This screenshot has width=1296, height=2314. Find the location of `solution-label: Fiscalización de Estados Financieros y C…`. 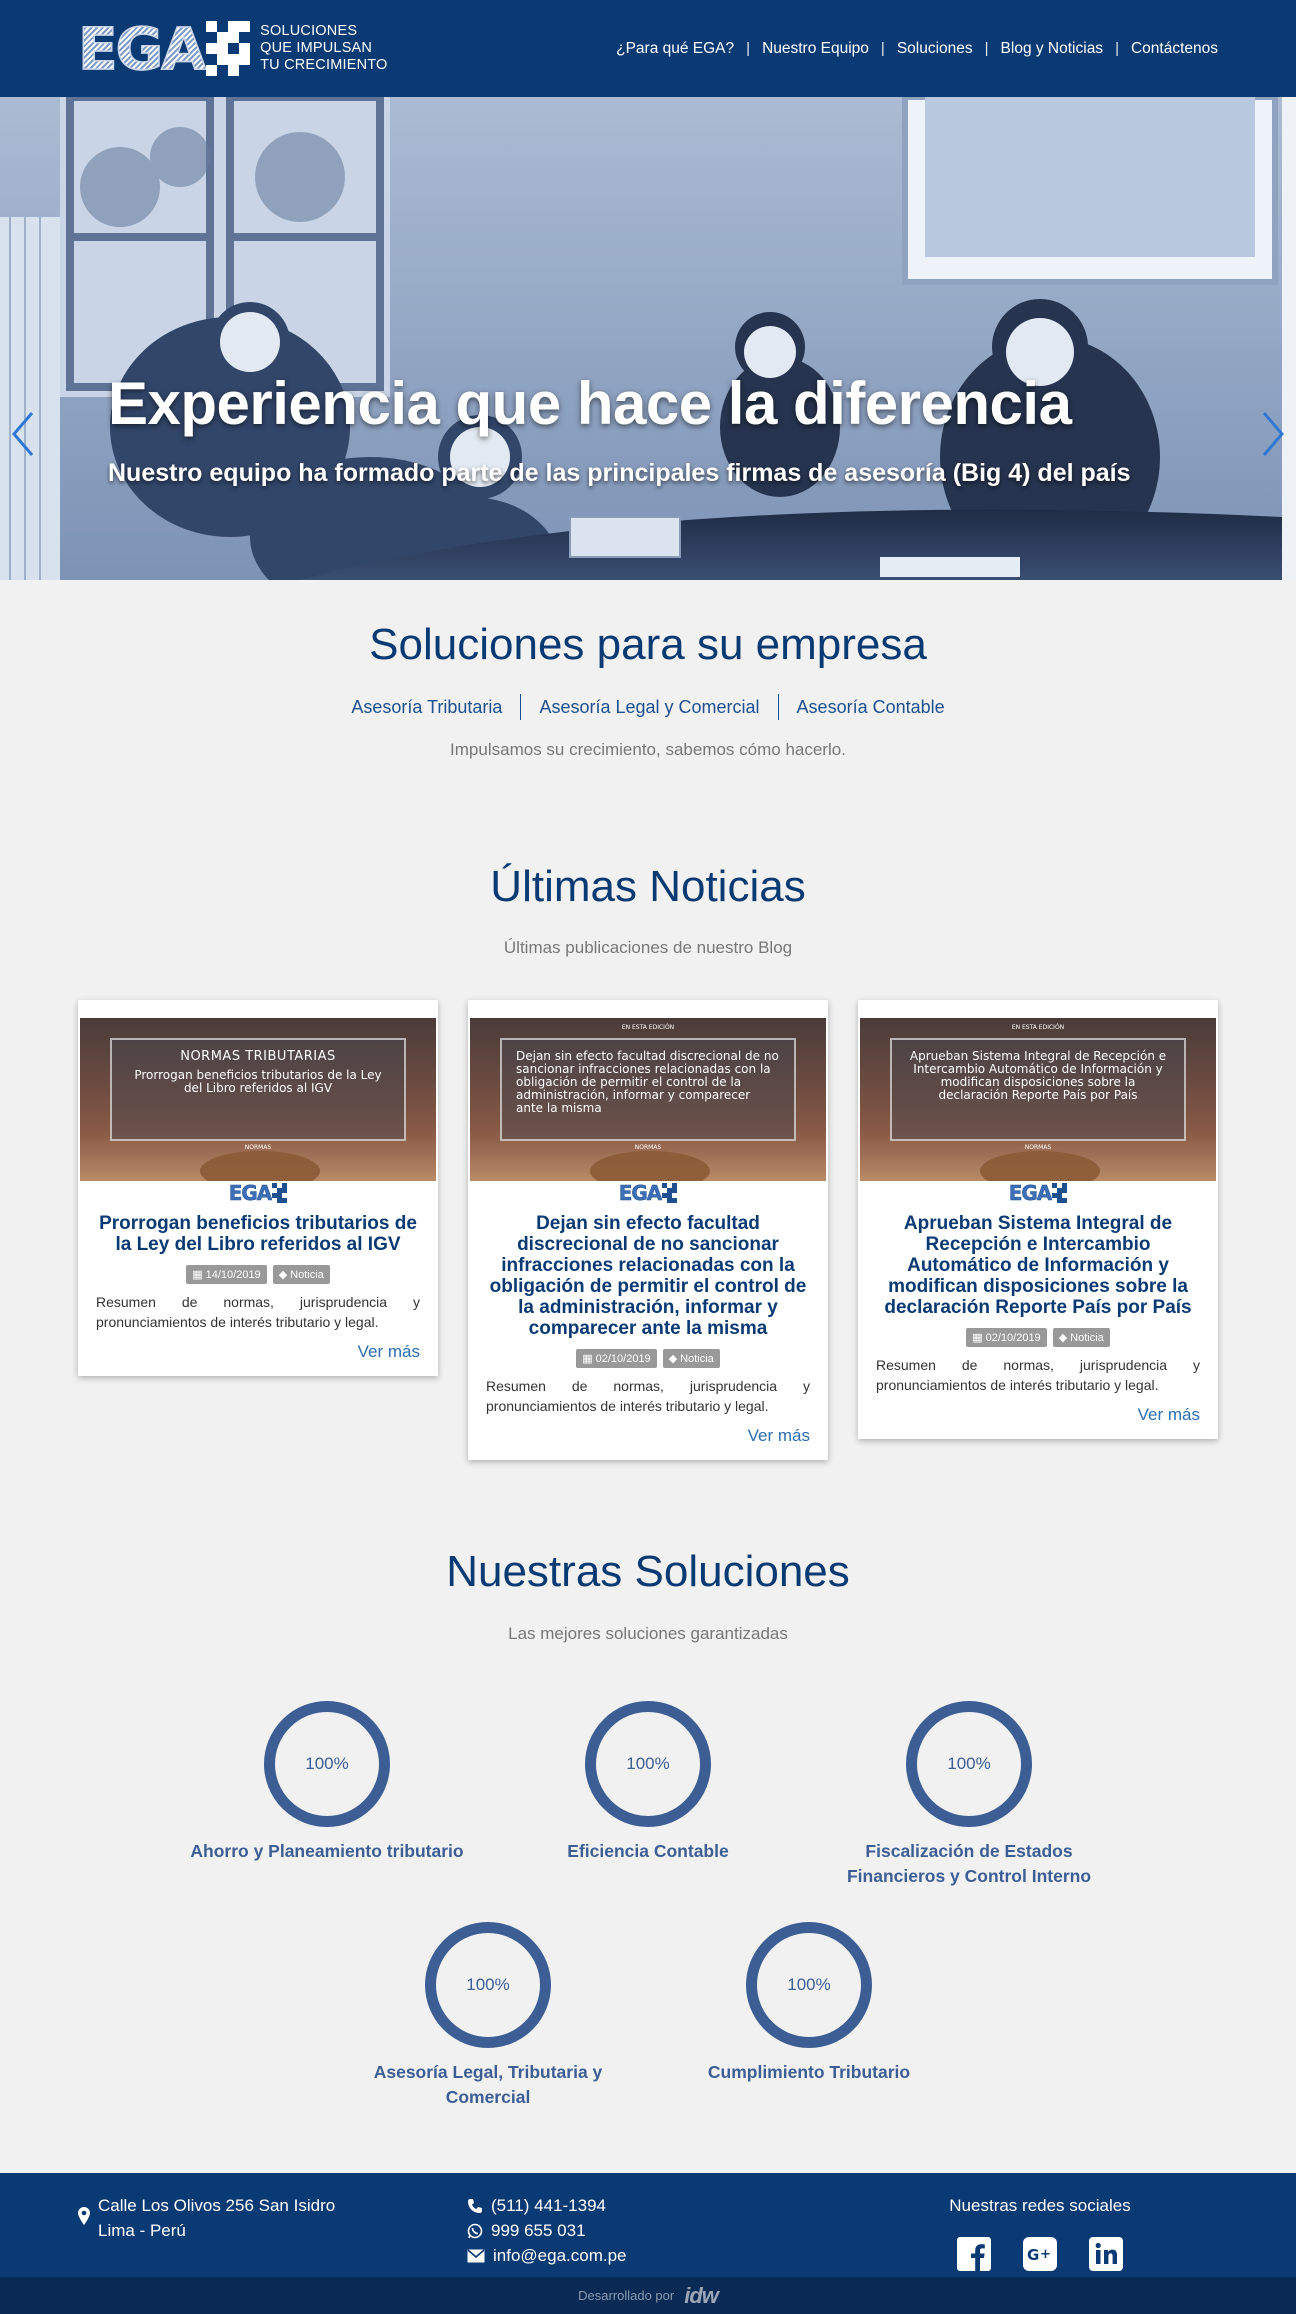

solution-label: Fiscalización de Estados Financieros y C… is located at coordinates (969, 1863).